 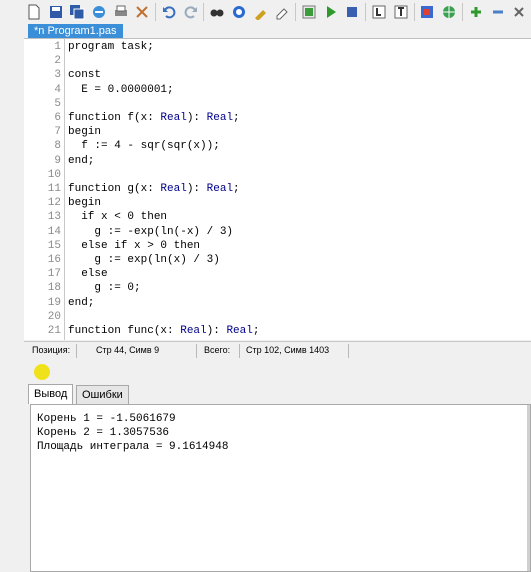 What do you see at coordinates (88, 274) in the screenshot?
I see `code-line: else` at bounding box center [88, 274].